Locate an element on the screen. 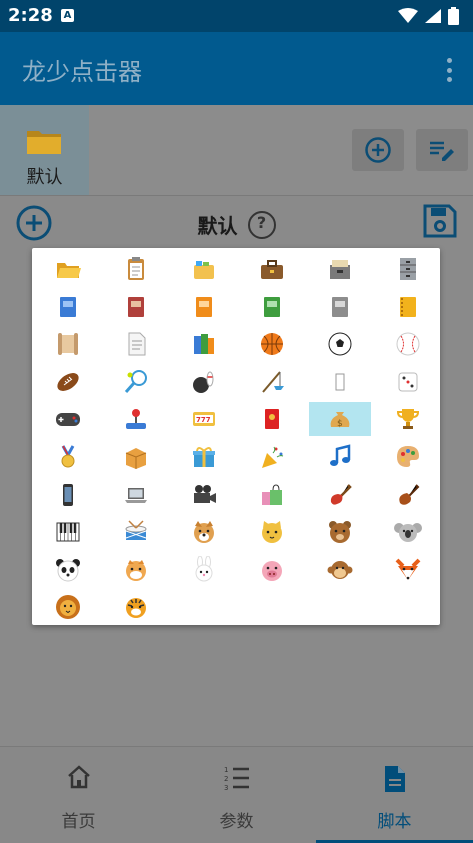 This screenshot has height=843, width=473. help-icon: ? is located at coordinates (261, 224).